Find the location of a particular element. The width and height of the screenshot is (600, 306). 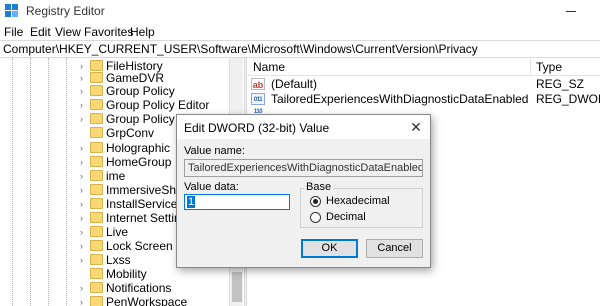

window-title: Registry Editor is located at coordinates (65, 11).